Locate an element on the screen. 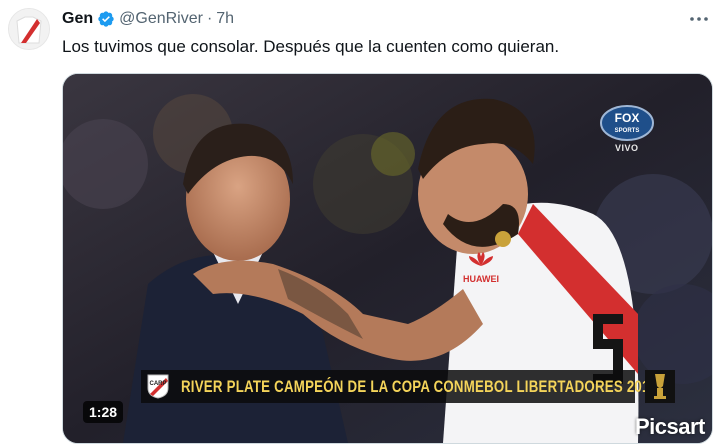 This screenshot has width=726, height=445. live-label: VIVO is located at coordinates (627, 148).